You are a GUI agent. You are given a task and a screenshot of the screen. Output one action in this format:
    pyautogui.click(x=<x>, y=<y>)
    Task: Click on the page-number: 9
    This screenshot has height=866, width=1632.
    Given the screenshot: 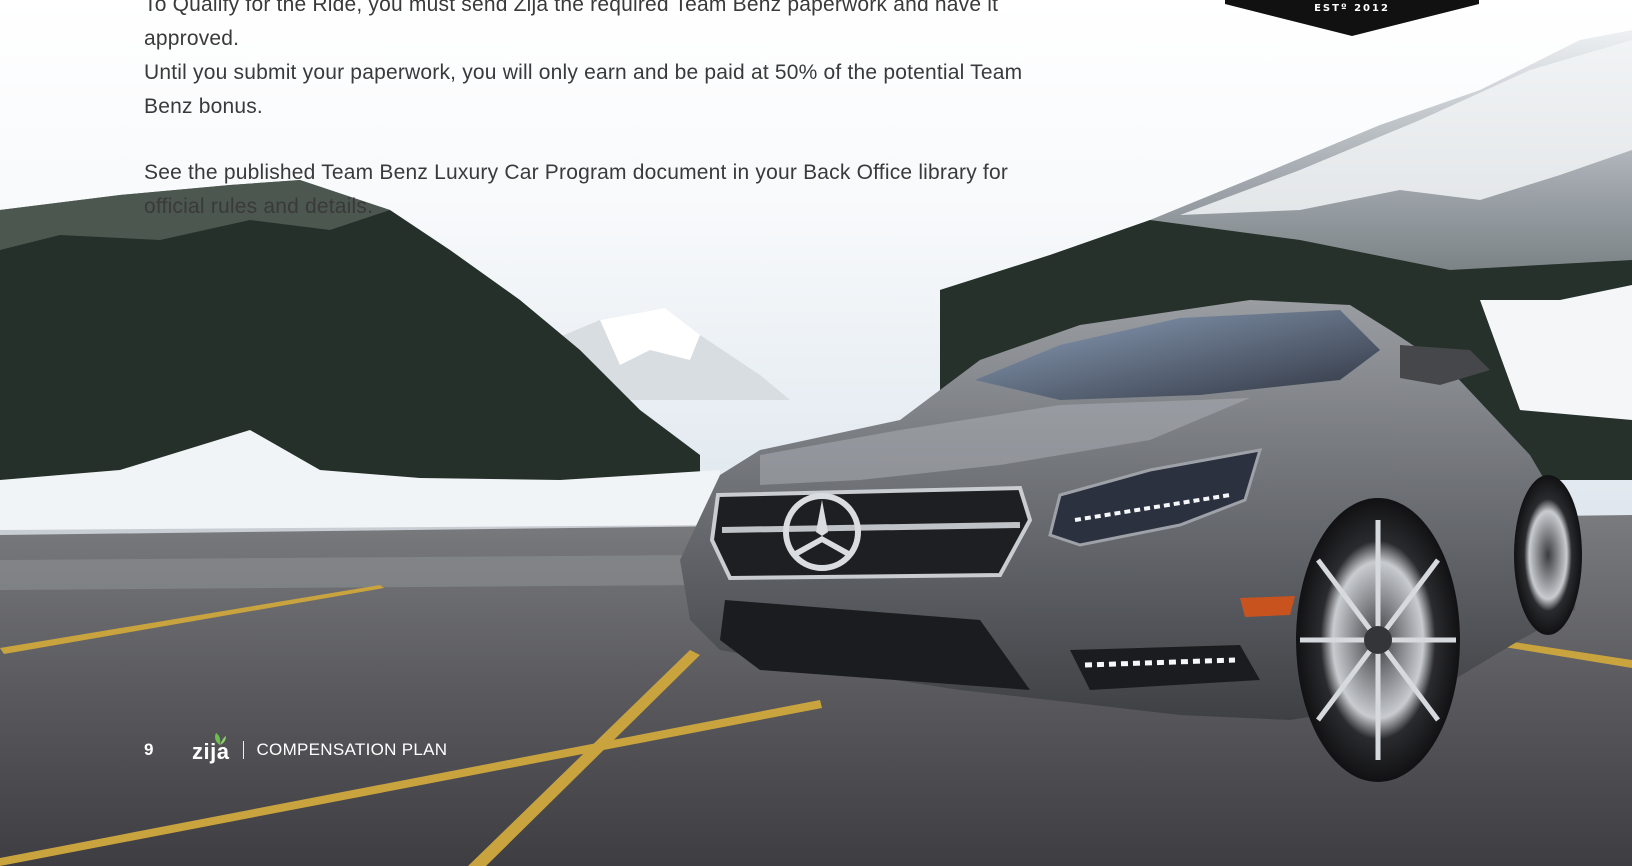 What is the action you would take?
    pyautogui.click(x=149, y=749)
    